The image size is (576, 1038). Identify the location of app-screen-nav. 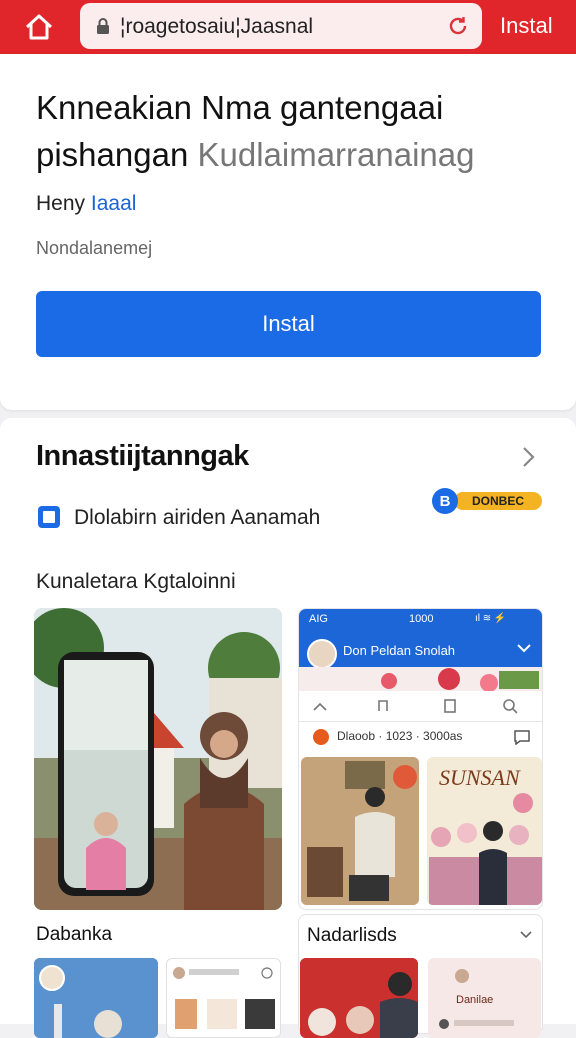
(420, 706).